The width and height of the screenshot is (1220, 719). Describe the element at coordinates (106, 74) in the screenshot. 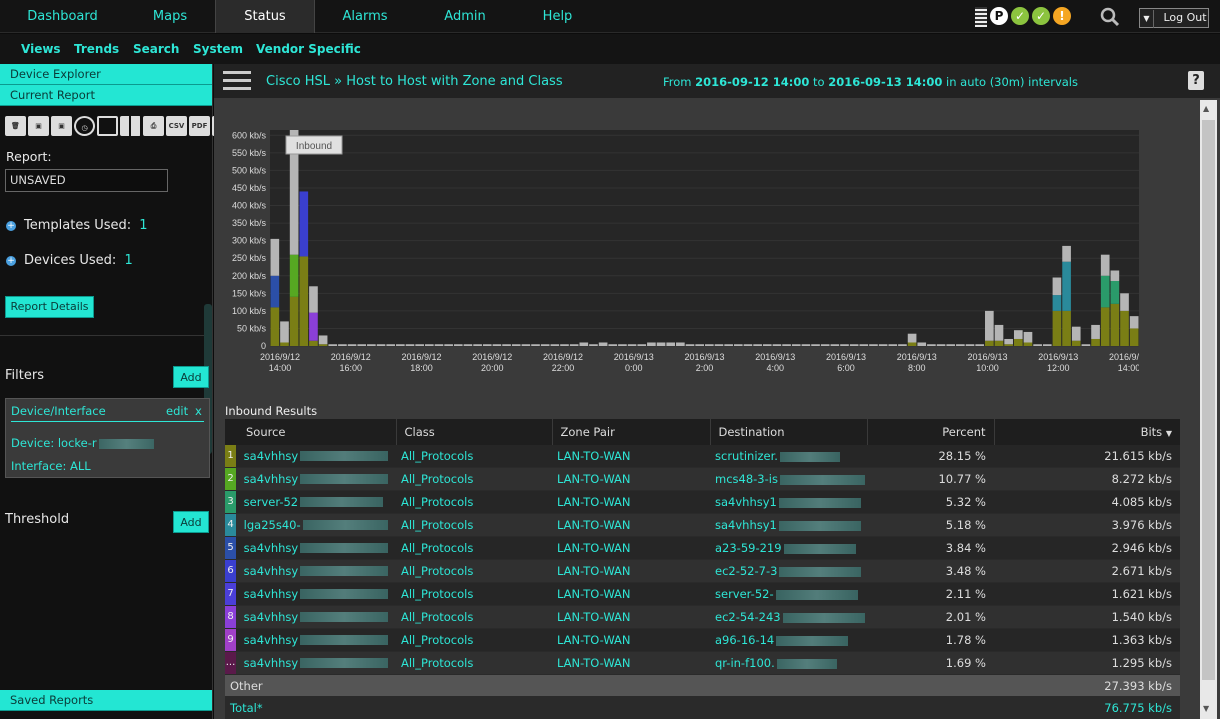

I see `device-explorer-button: Device Explorer` at that location.